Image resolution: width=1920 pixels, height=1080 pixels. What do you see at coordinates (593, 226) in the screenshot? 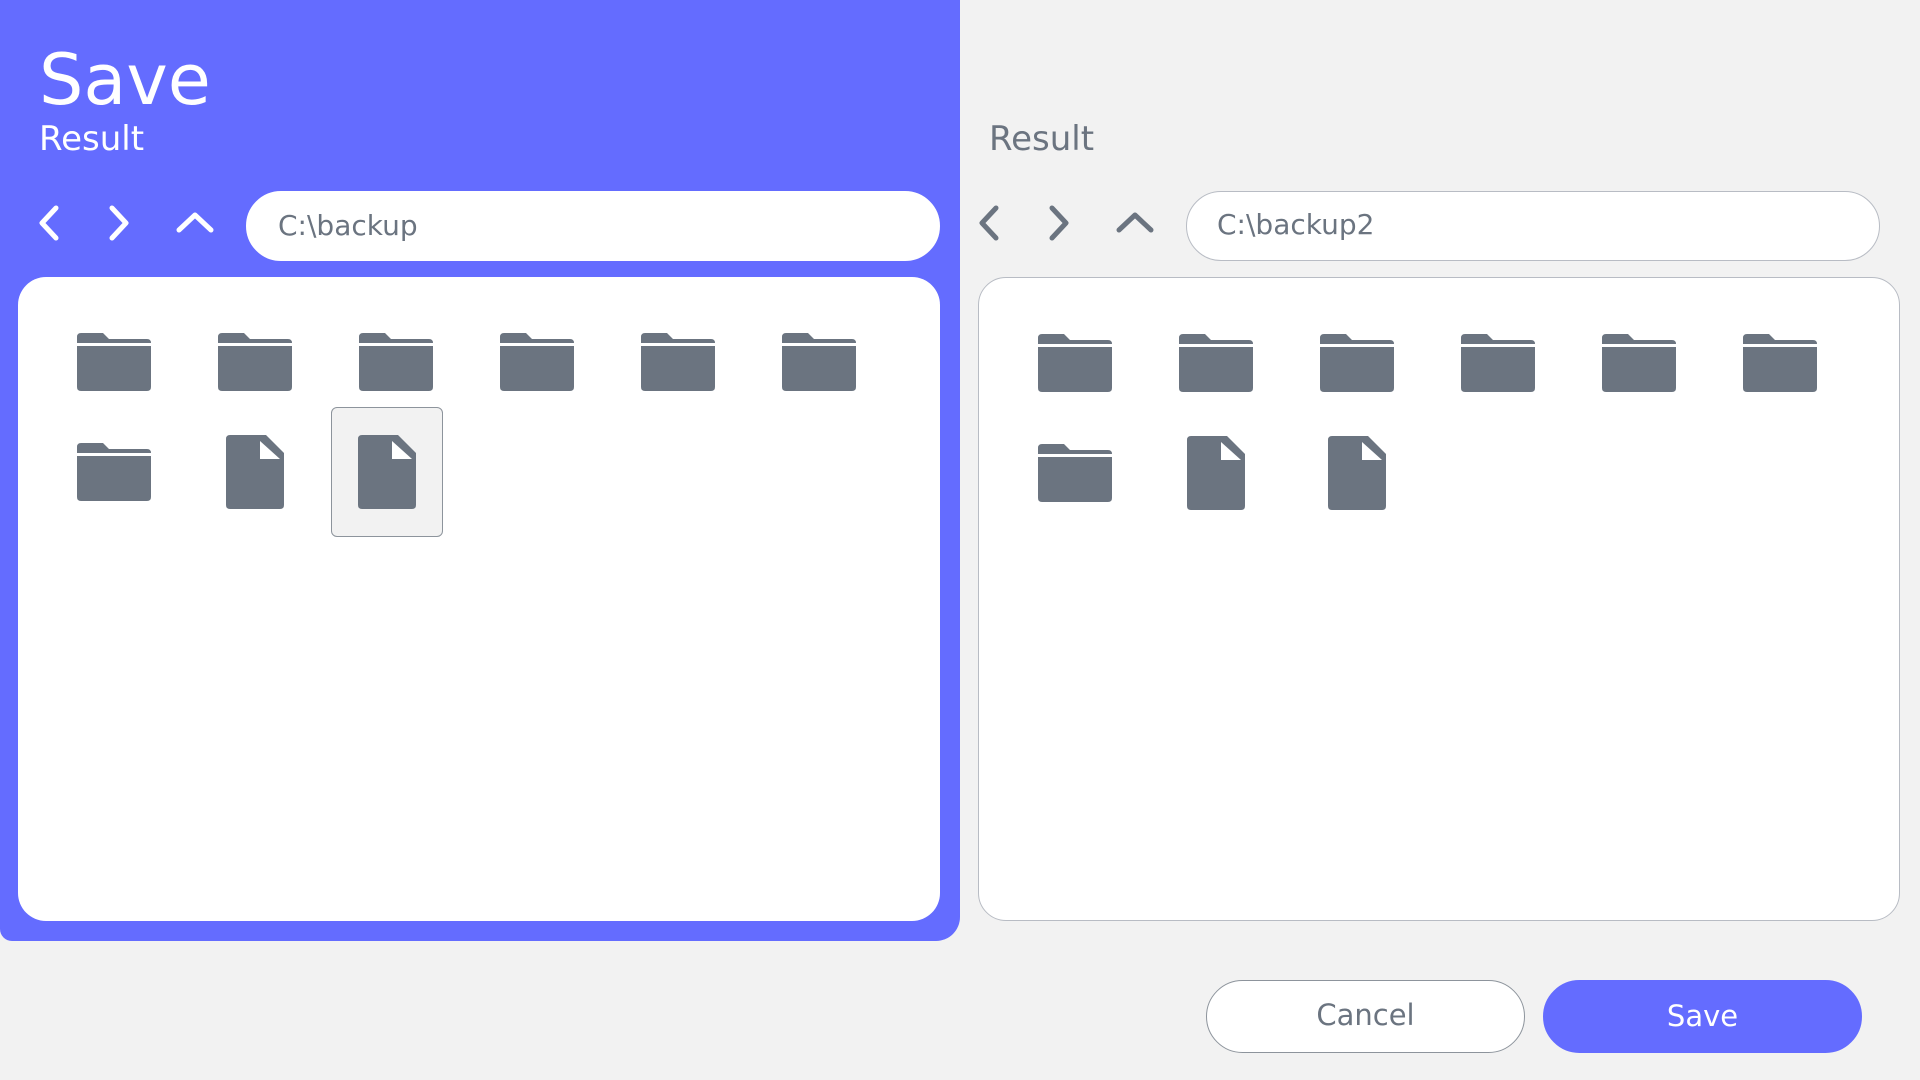
I see `left-path-input: C:\backup` at bounding box center [593, 226].